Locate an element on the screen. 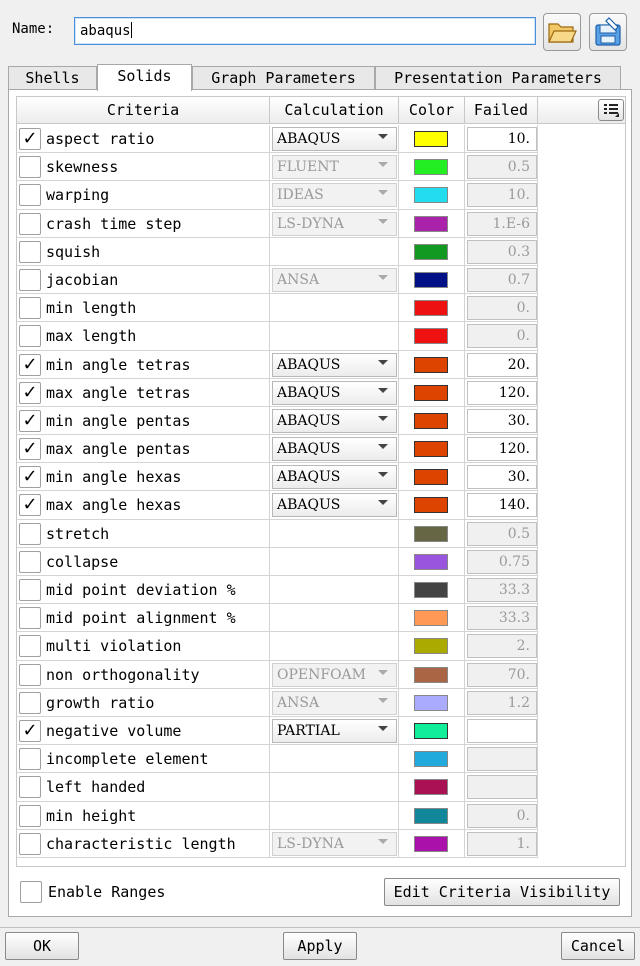 The image size is (640, 966). enable-ranges-checkbox is located at coordinates (31, 892).